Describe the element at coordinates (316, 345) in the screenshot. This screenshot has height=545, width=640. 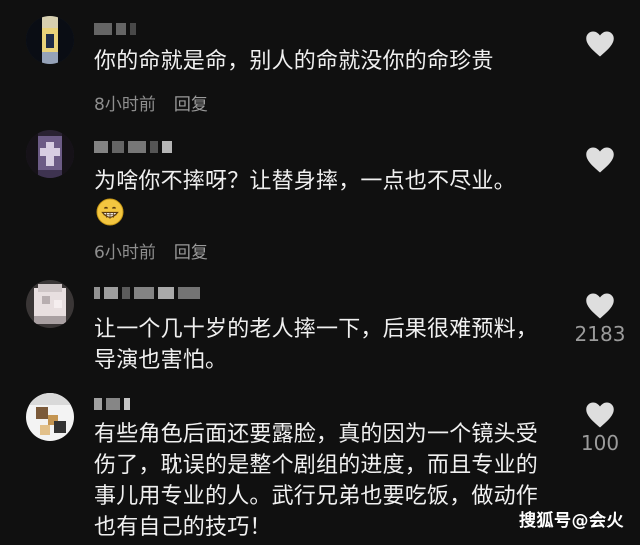
I see `comment-text: 让一个几十岁的老人摔一下，后果很难预料， 导演也害怕。` at that location.